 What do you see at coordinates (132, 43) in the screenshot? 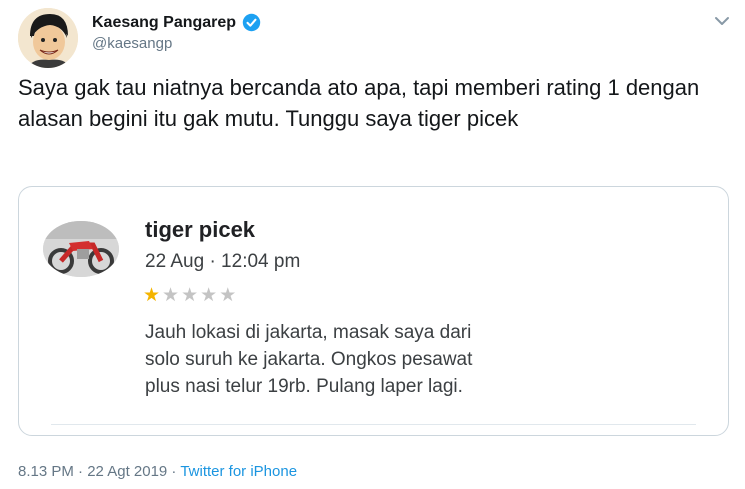
I see `author-handle: @kaesangp` at bounding box center [132, 43].